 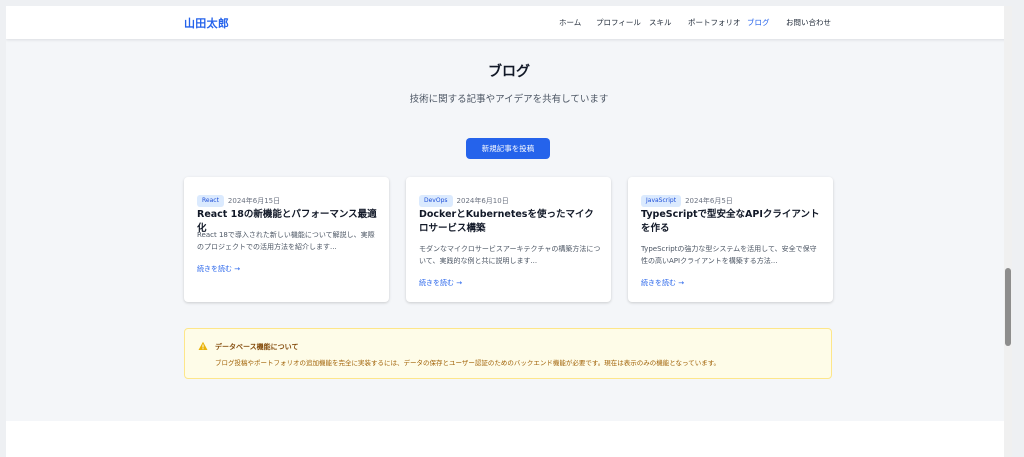 I want to click on notice-title: データベース機能について, so click(x=257, y=347).